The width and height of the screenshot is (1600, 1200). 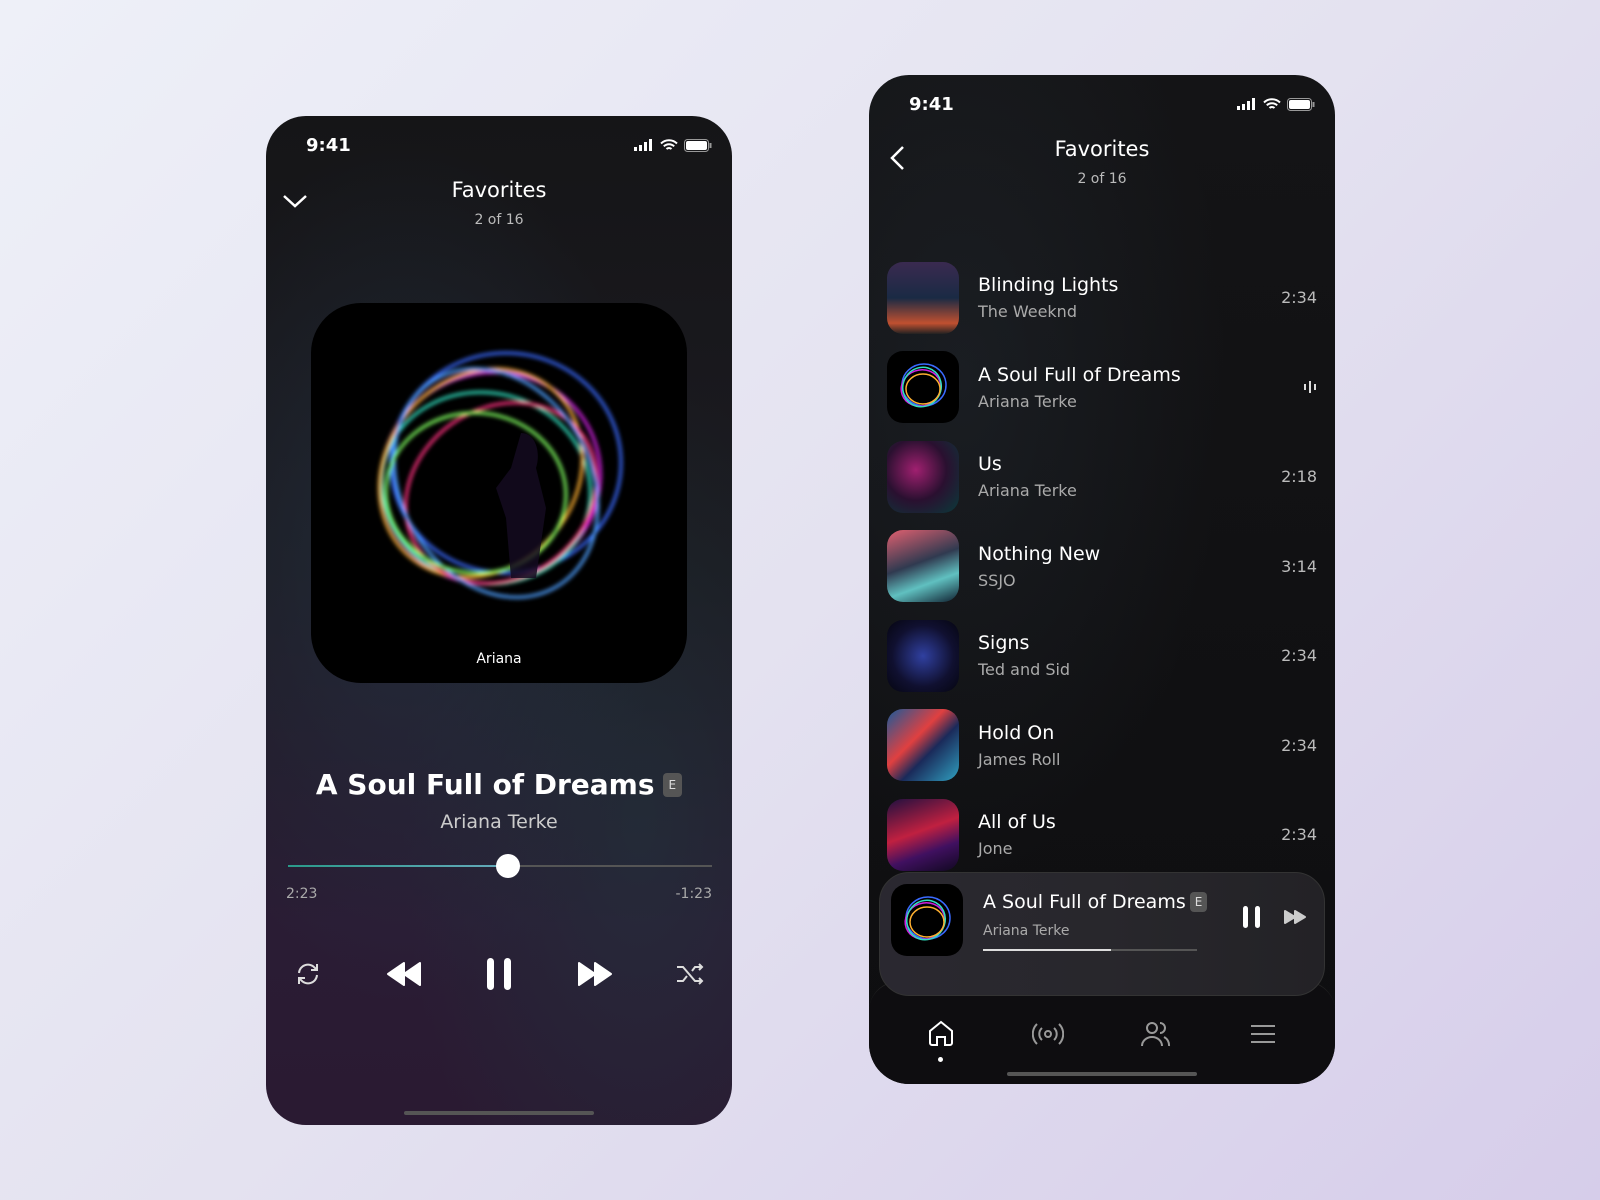 I want to click on track-row: Blinding Lights The Weeknd 2:34, so click(x=1102, y=298).